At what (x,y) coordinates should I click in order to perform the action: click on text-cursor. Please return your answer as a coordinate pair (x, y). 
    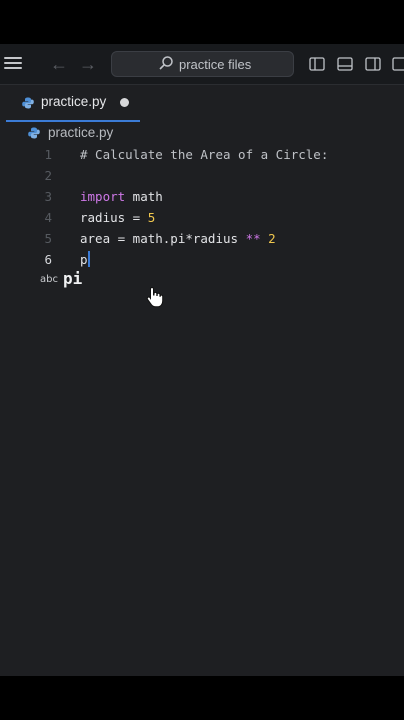
    Looking at the image, I should click on (88, 259).